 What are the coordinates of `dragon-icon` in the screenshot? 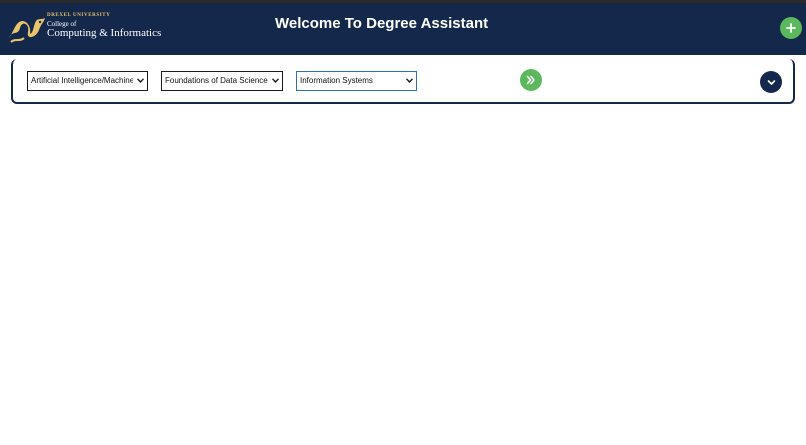 It's located at (27, 30).